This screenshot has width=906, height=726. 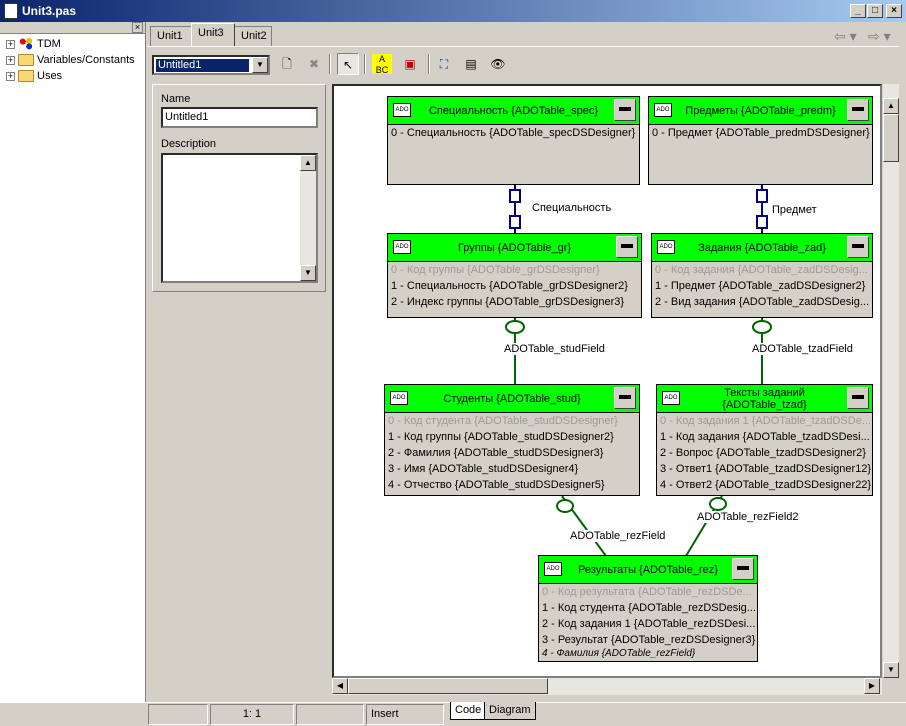 I want to click on tree-item-variables: + Variables/Constants, so click(x=70, y=62).